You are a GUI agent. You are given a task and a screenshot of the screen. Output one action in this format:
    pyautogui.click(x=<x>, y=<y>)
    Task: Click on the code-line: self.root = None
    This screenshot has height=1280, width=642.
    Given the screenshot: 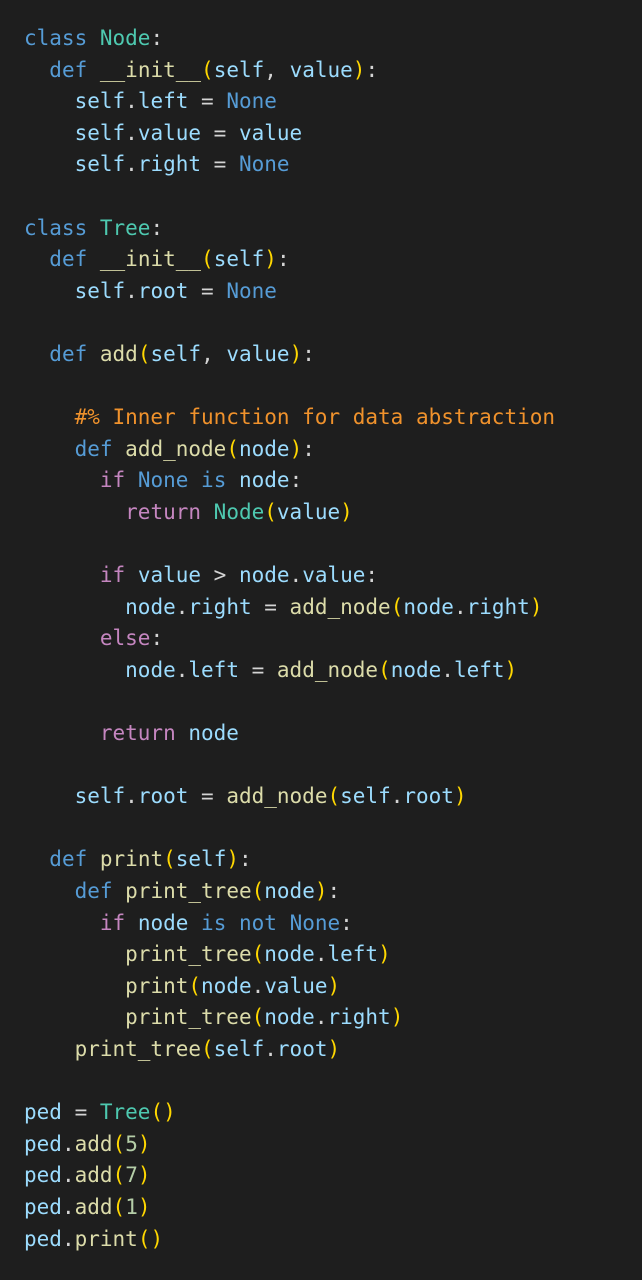 What is the action you would take?
    pyautogui.click(x=289, y=292)
    